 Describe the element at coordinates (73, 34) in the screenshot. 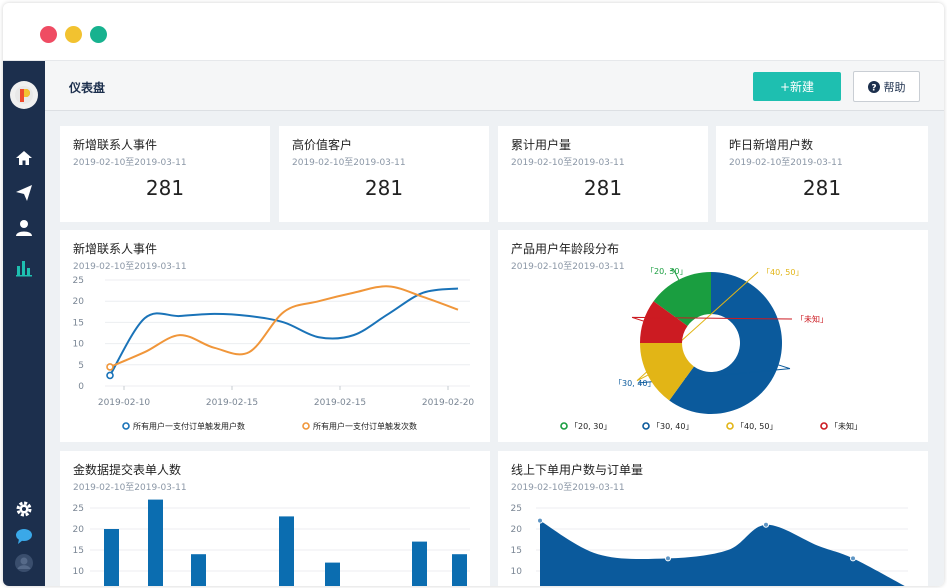

I see `minimize-window-button` at that location.